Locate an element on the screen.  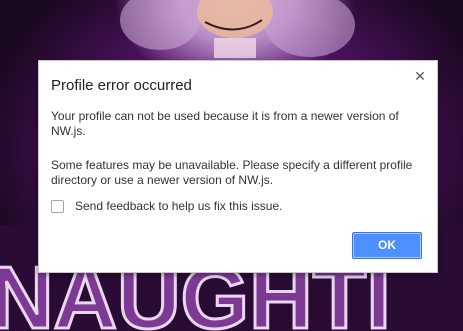
feedback-label: Send feedback to help us fix this issue. is located at coordinates (178, 206).